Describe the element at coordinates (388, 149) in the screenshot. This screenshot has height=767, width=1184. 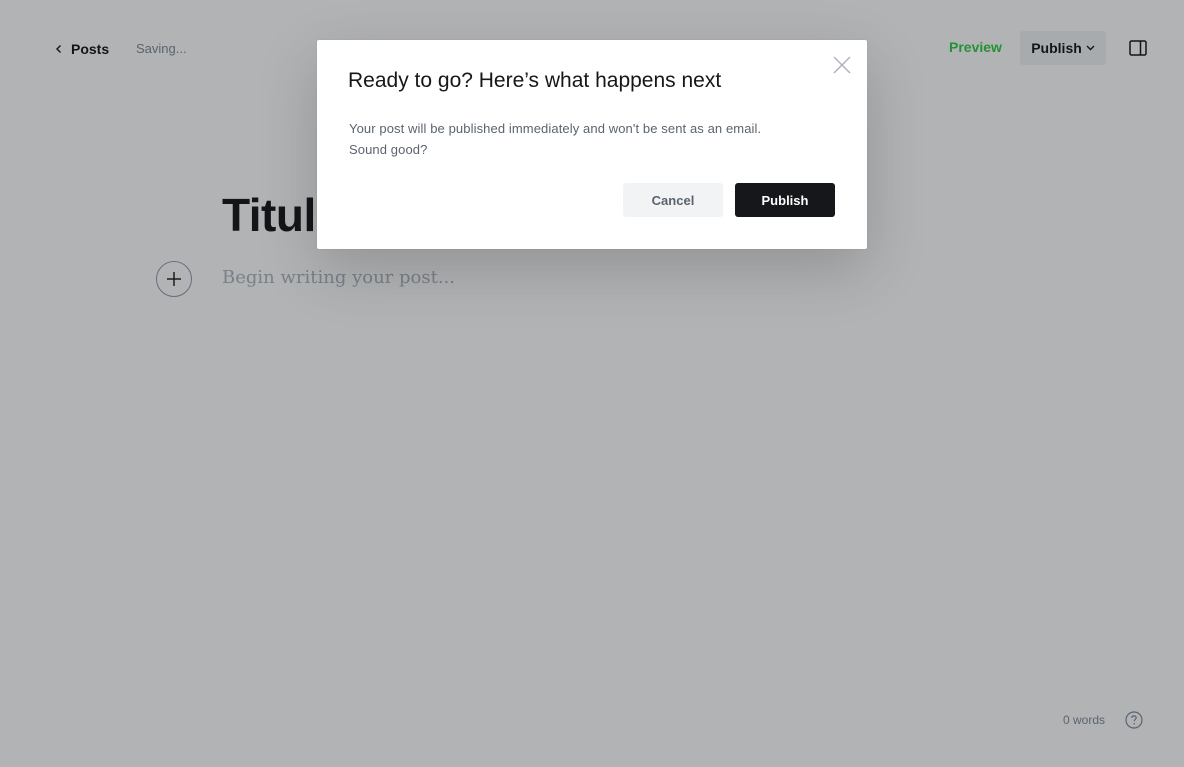
I see `modal-description-line: Sound good?` at that location.